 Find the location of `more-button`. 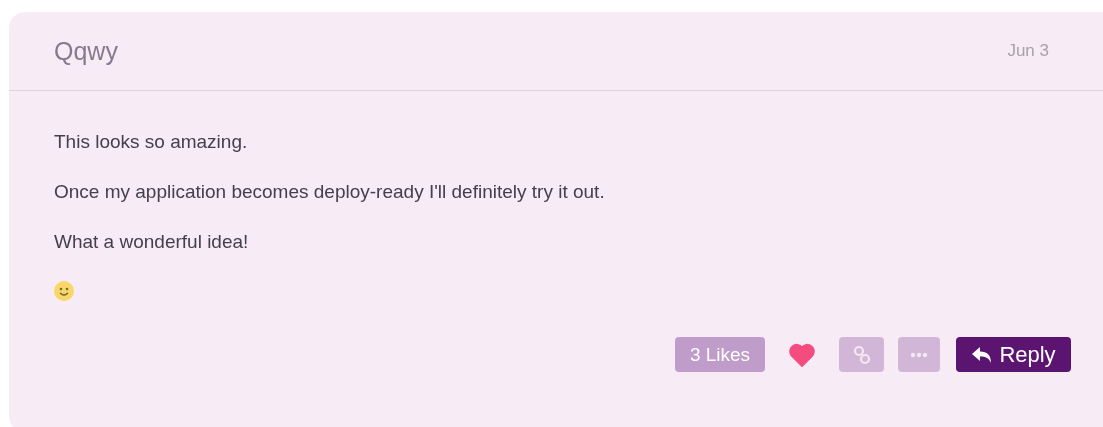

more-button is located at coordinates (919, 354).